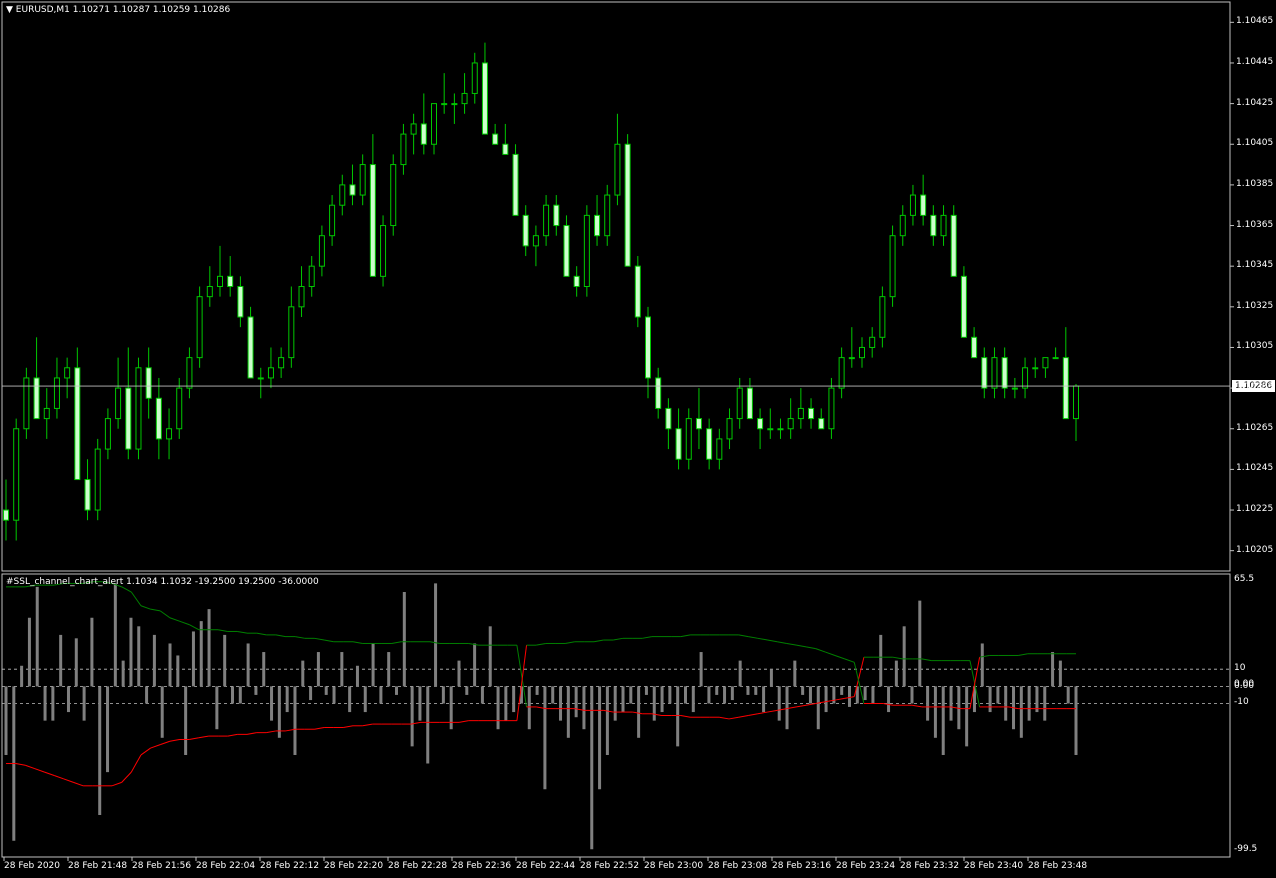  I want to click on time-tick-label: 28 Feb 21:56, so click(162, 866).